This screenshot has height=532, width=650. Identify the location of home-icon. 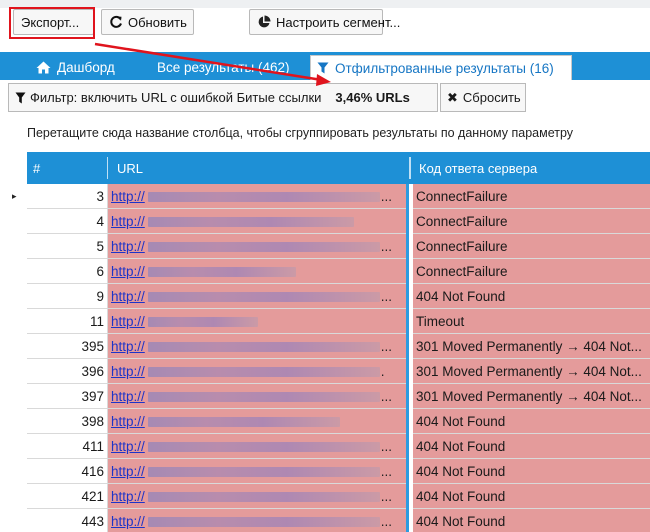
(43, 67).